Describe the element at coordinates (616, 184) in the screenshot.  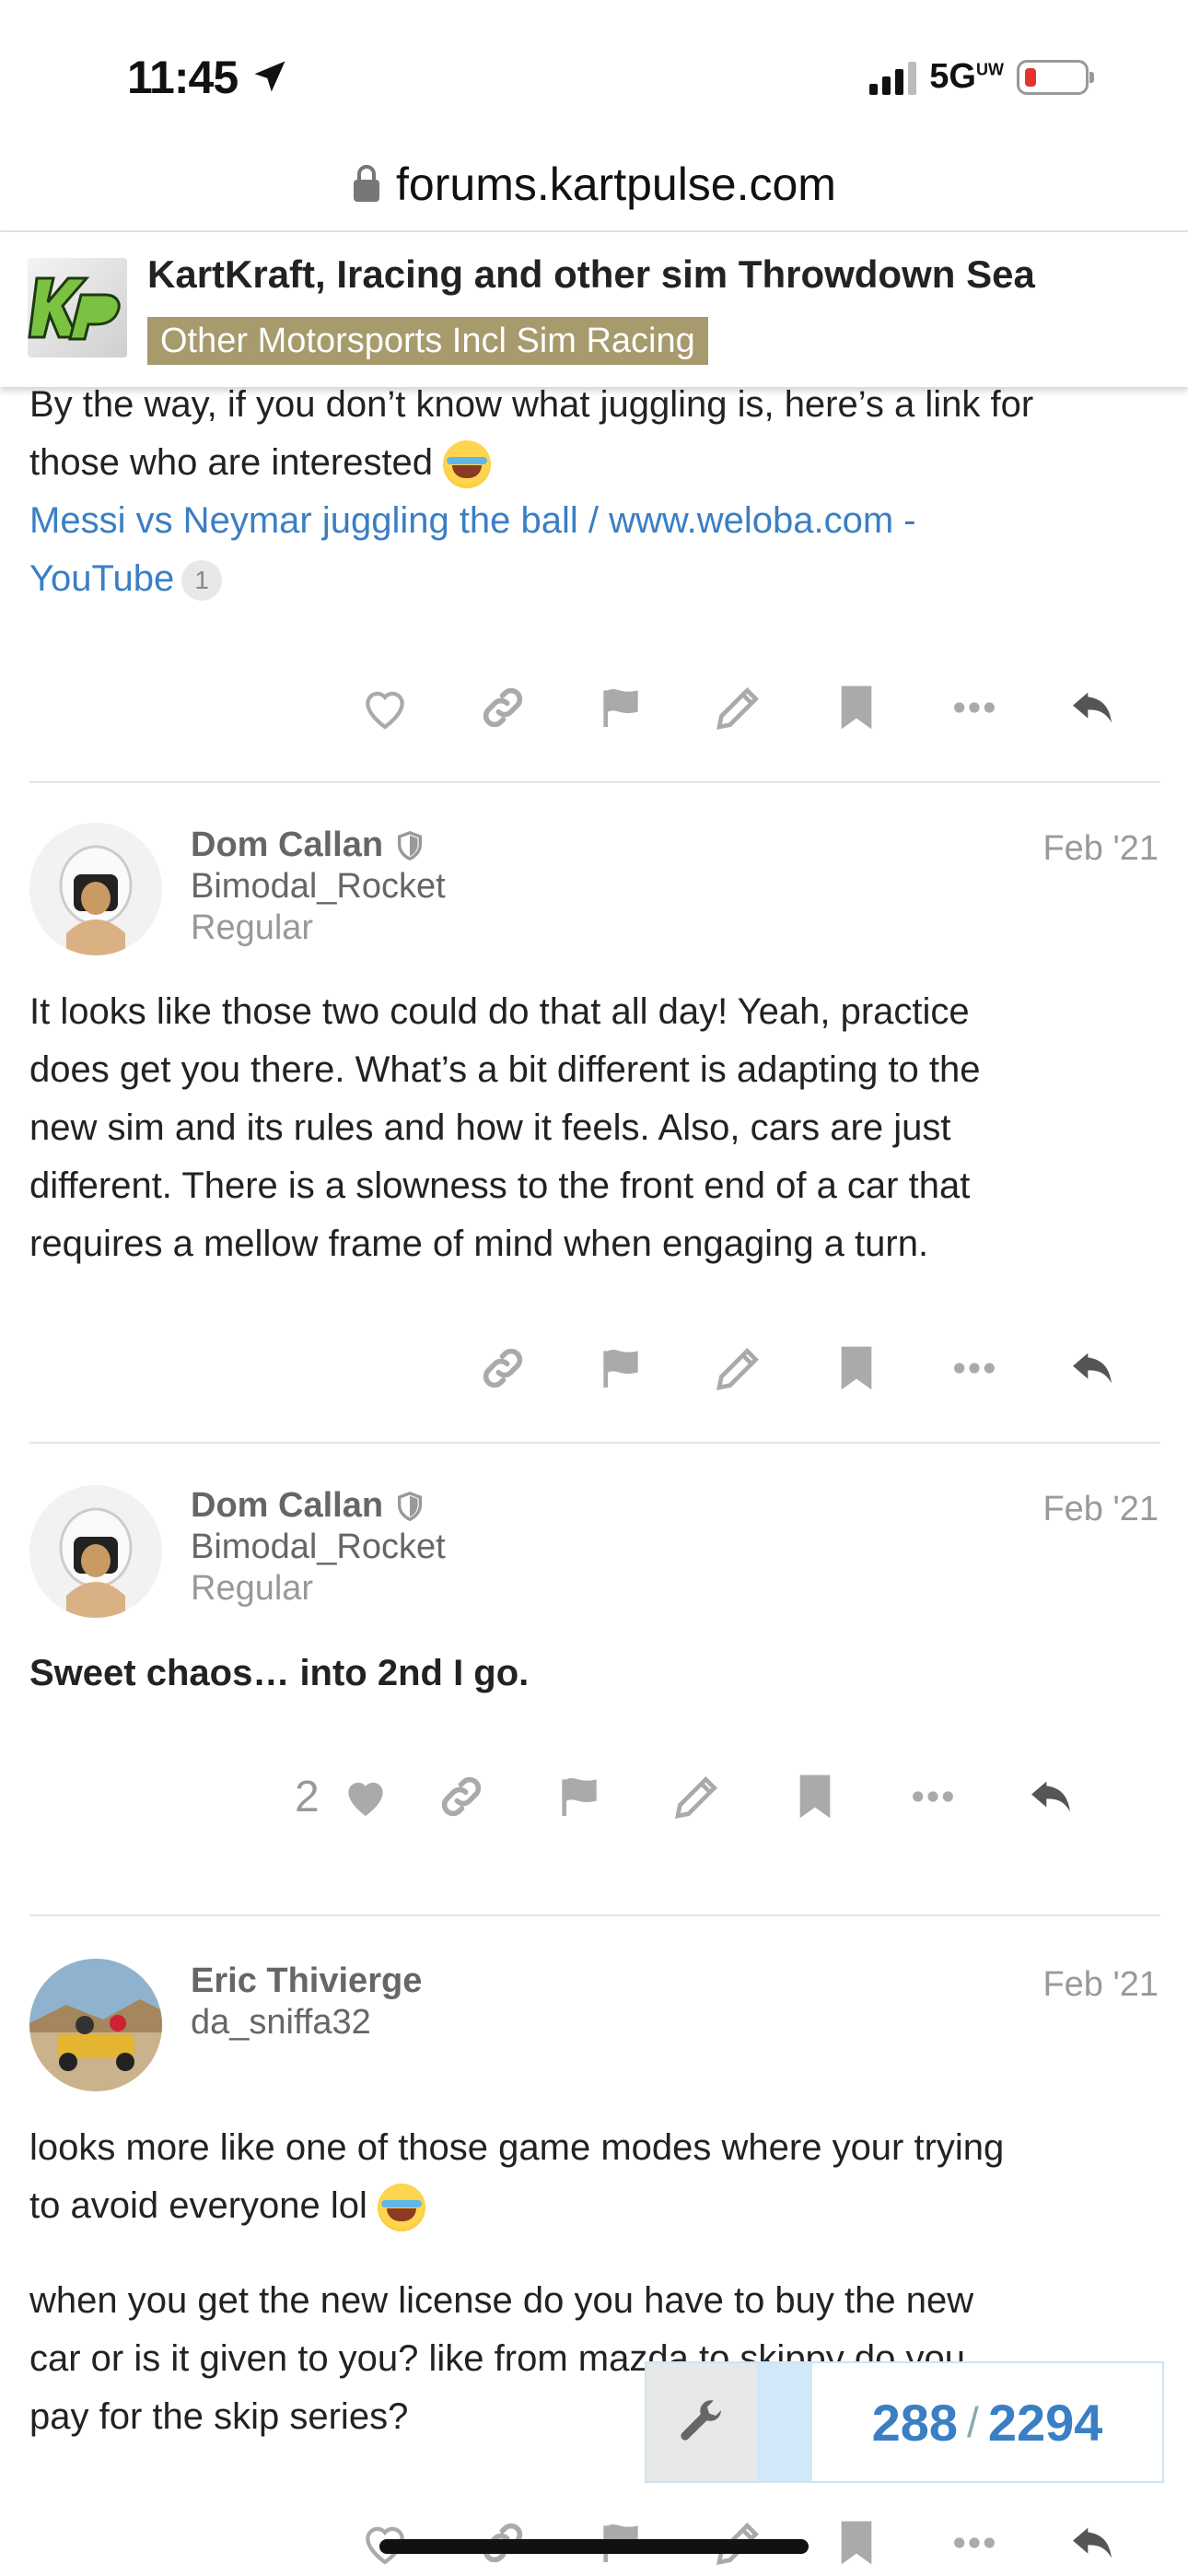
I see `url-text: forums.kartpulse.com` at that location.